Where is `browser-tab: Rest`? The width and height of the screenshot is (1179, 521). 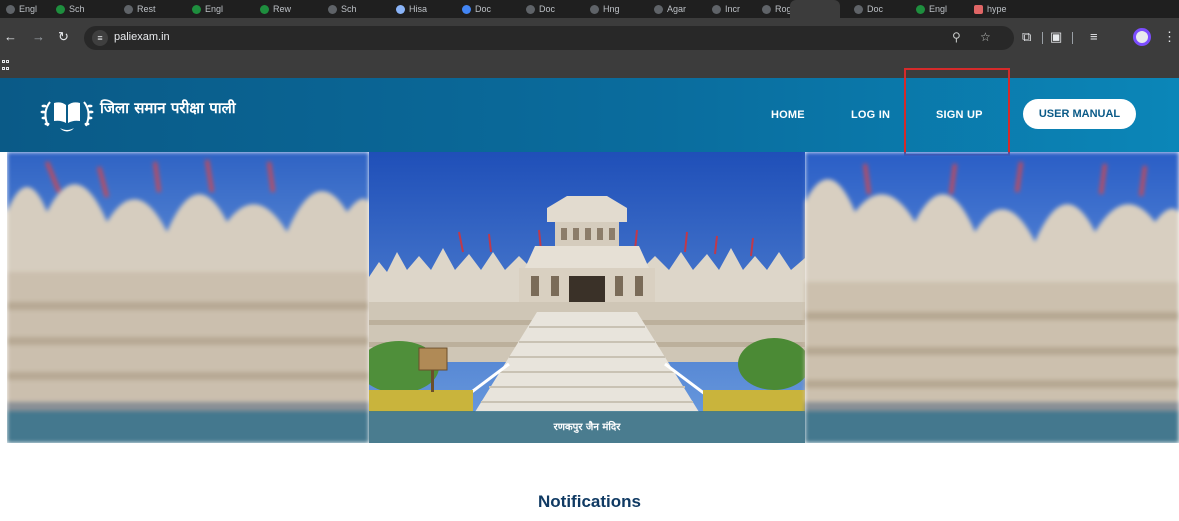 browser-tab: Rest is located at coordinates (140, 9).